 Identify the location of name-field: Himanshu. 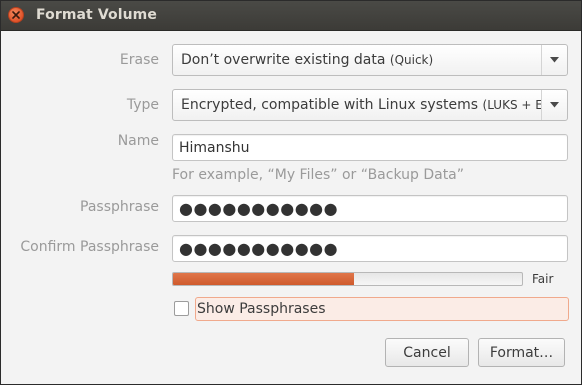
(370, 147).